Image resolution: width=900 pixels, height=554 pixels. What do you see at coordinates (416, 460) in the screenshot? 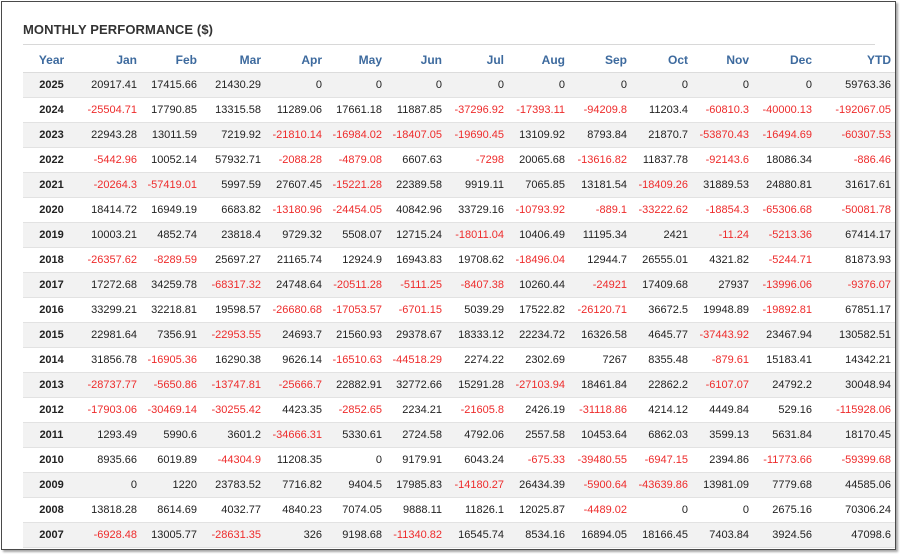
I see `month-value-cell: 9179.91` at bounding box center [416, 460].